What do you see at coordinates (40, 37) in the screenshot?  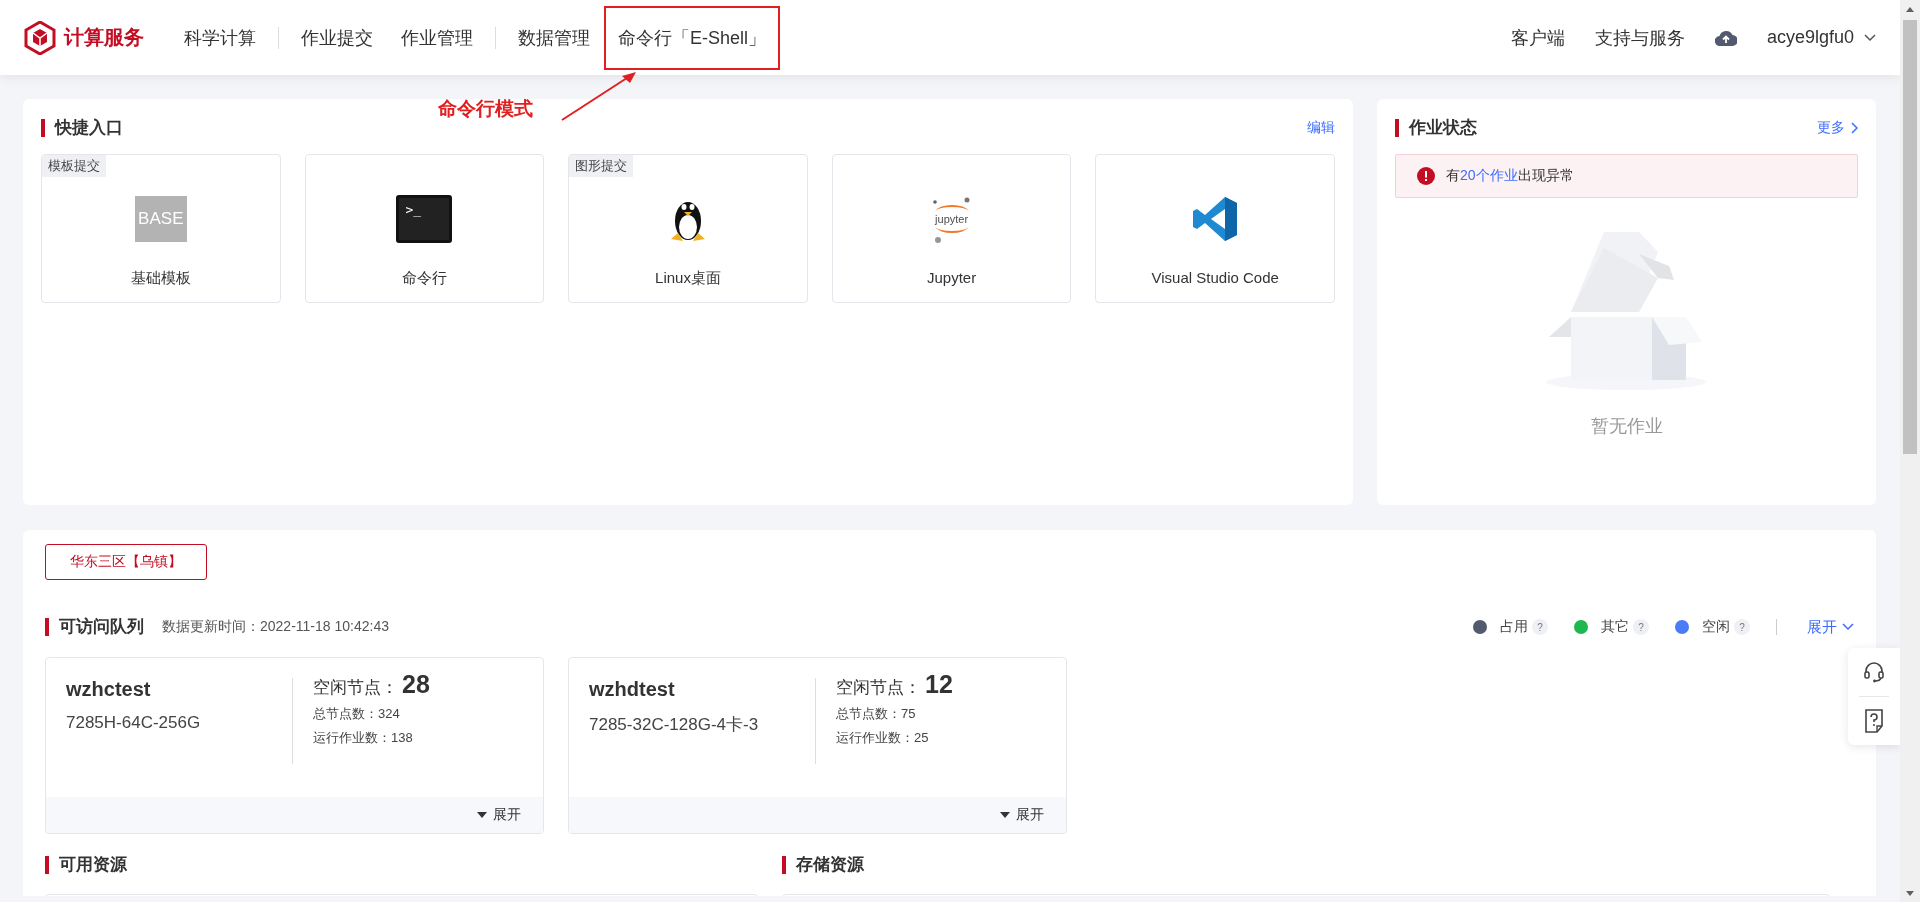 I see `cube-logo-icon` at bounding box center [40, 37].